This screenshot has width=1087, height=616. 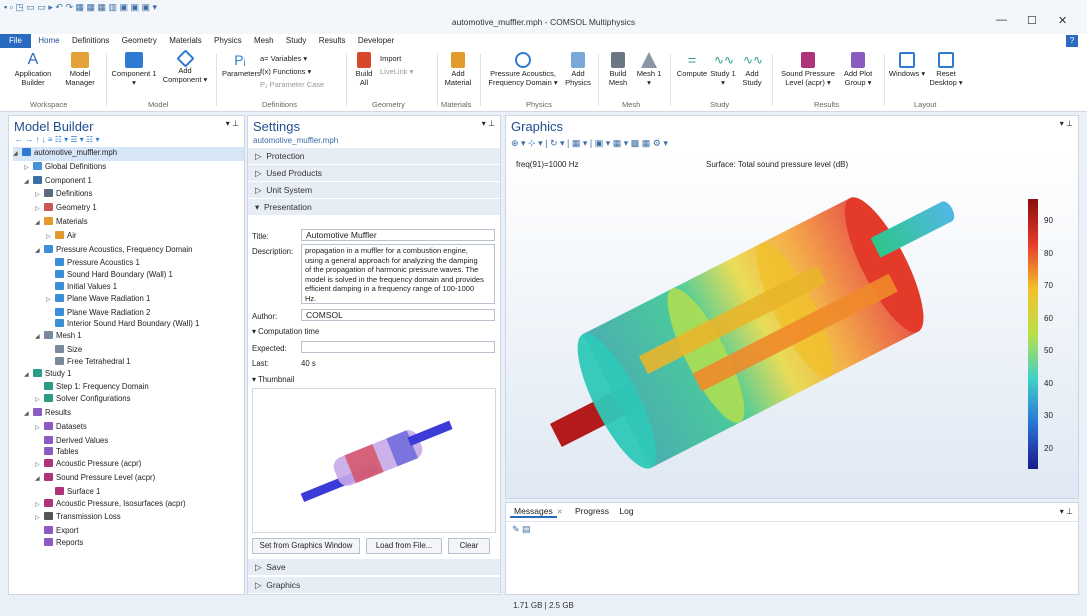 What do you see at coordinates (560, 512) in the screenshot?
I see `close-tab-icon: ✕` at bounding box center [560, 512].